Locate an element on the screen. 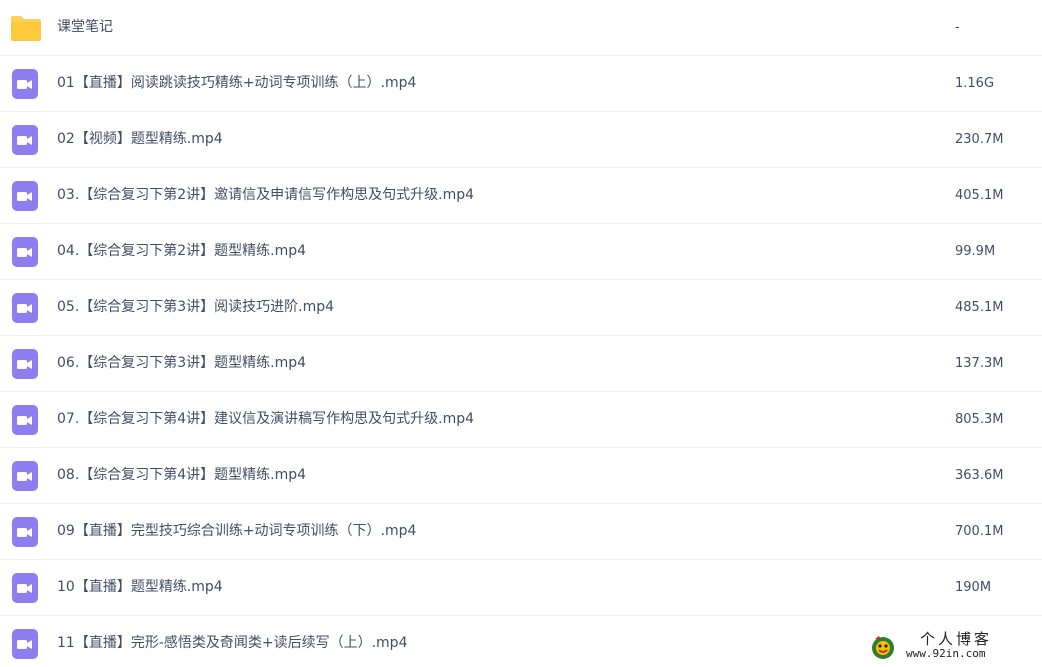 The width and height of the screenshot is (1042, 667). file-row: 08.【综合复习下第4讲】题型精练.mp4 363.6M is located at coordinates (521, 476).